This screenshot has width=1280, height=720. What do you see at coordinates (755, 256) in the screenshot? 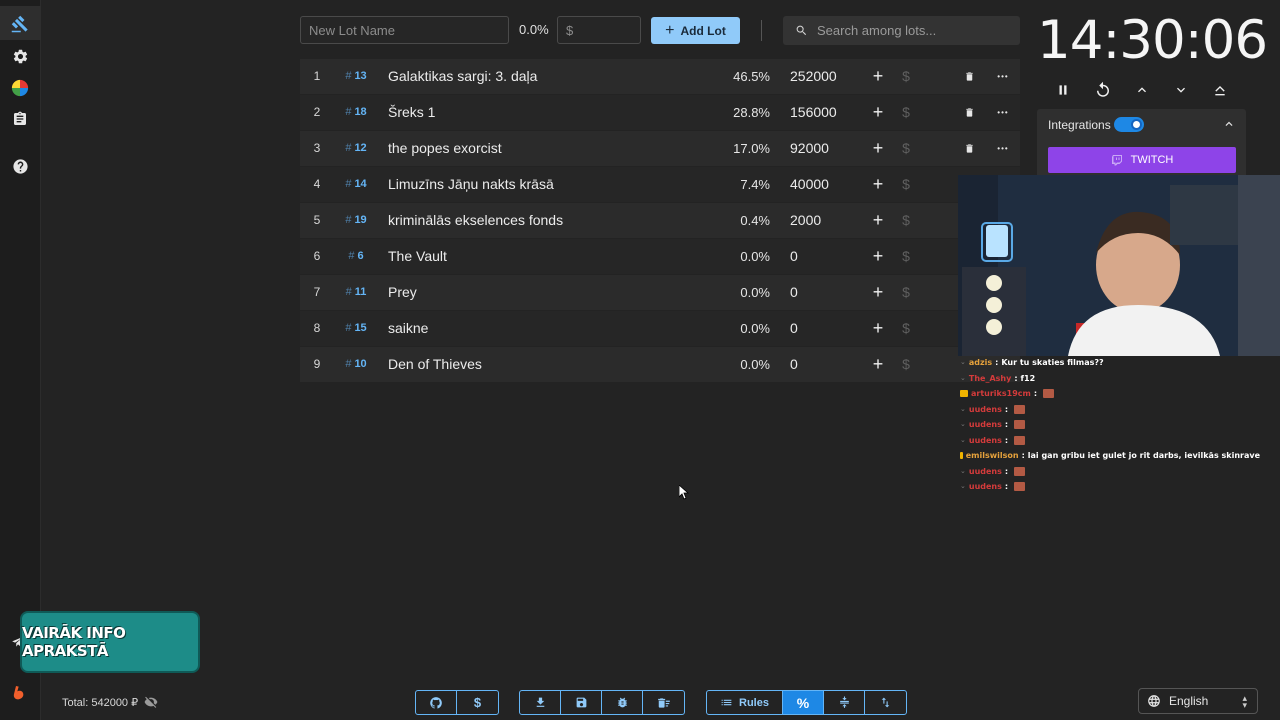
I see `lot-percent: 0.0%` at bounding box center [755, 256].